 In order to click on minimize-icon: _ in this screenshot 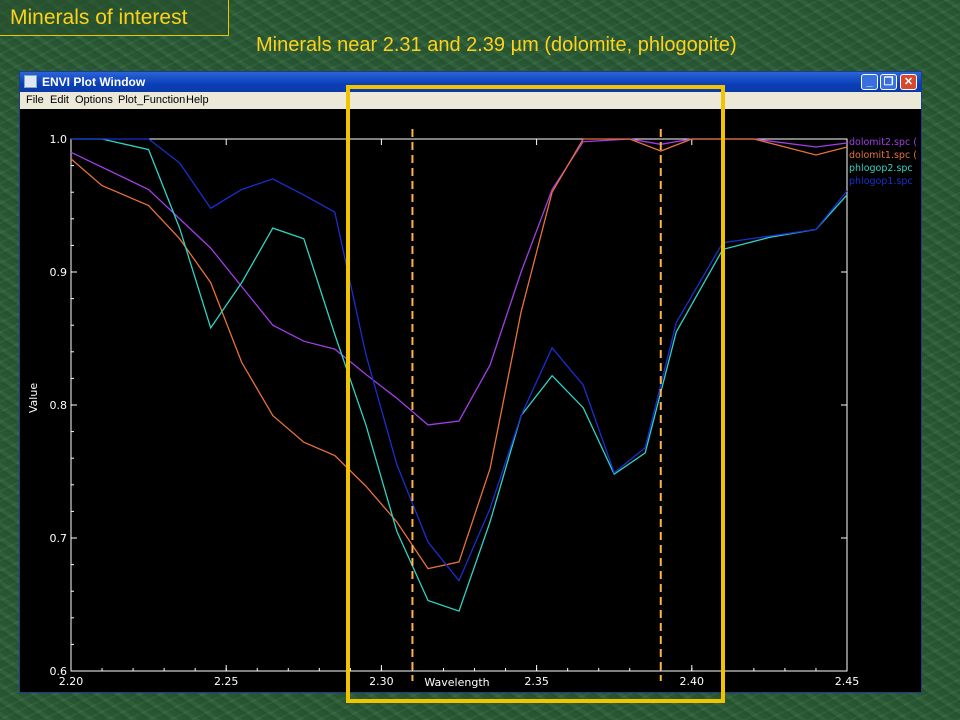, I will do `click(869, 82)`.